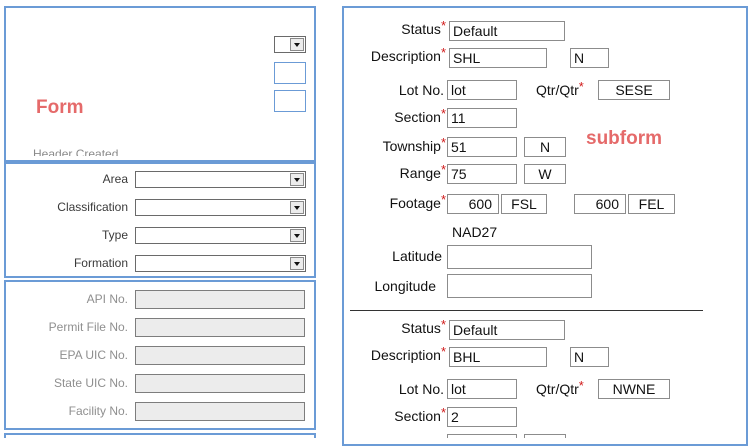 This screenshot has width=752, height=446. Describe the element at coordinates (651, 204) in the screenshot. I see `footage-ew-ref-field: FEL` at that location.